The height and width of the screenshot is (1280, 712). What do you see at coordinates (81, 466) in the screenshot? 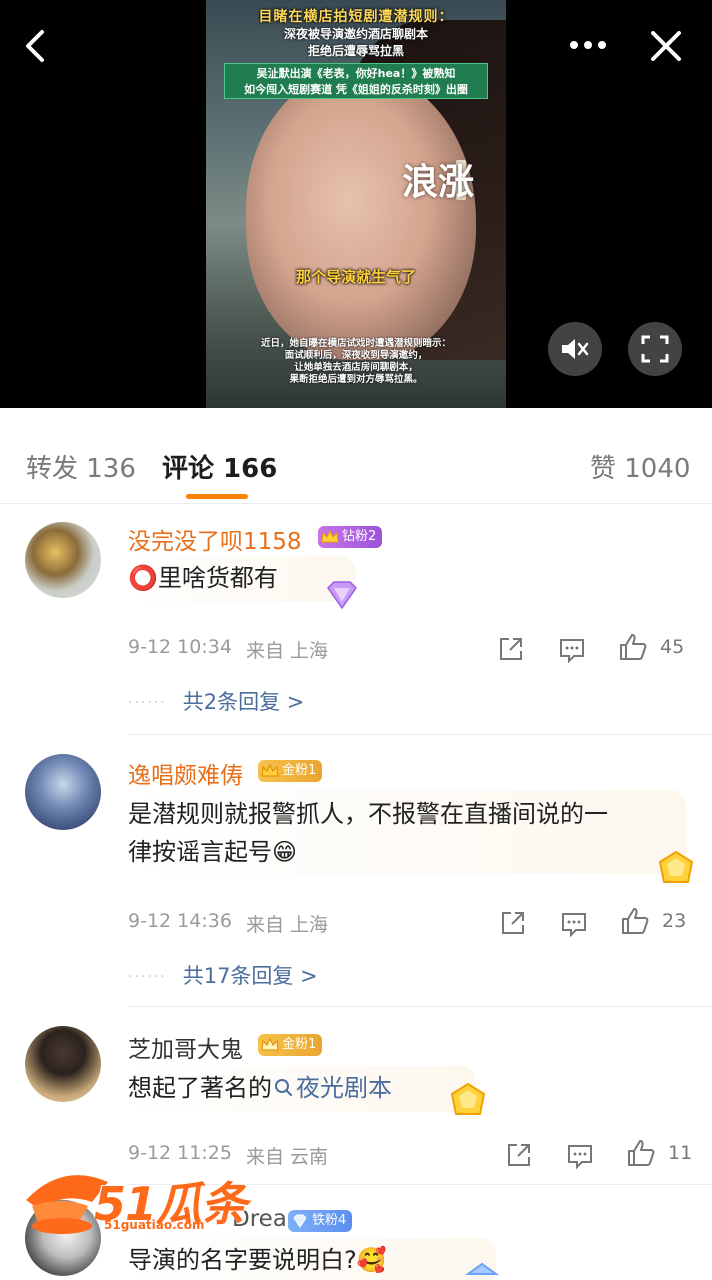
I see `tab-repost: 转发 136` at bounding box center [81, 466].